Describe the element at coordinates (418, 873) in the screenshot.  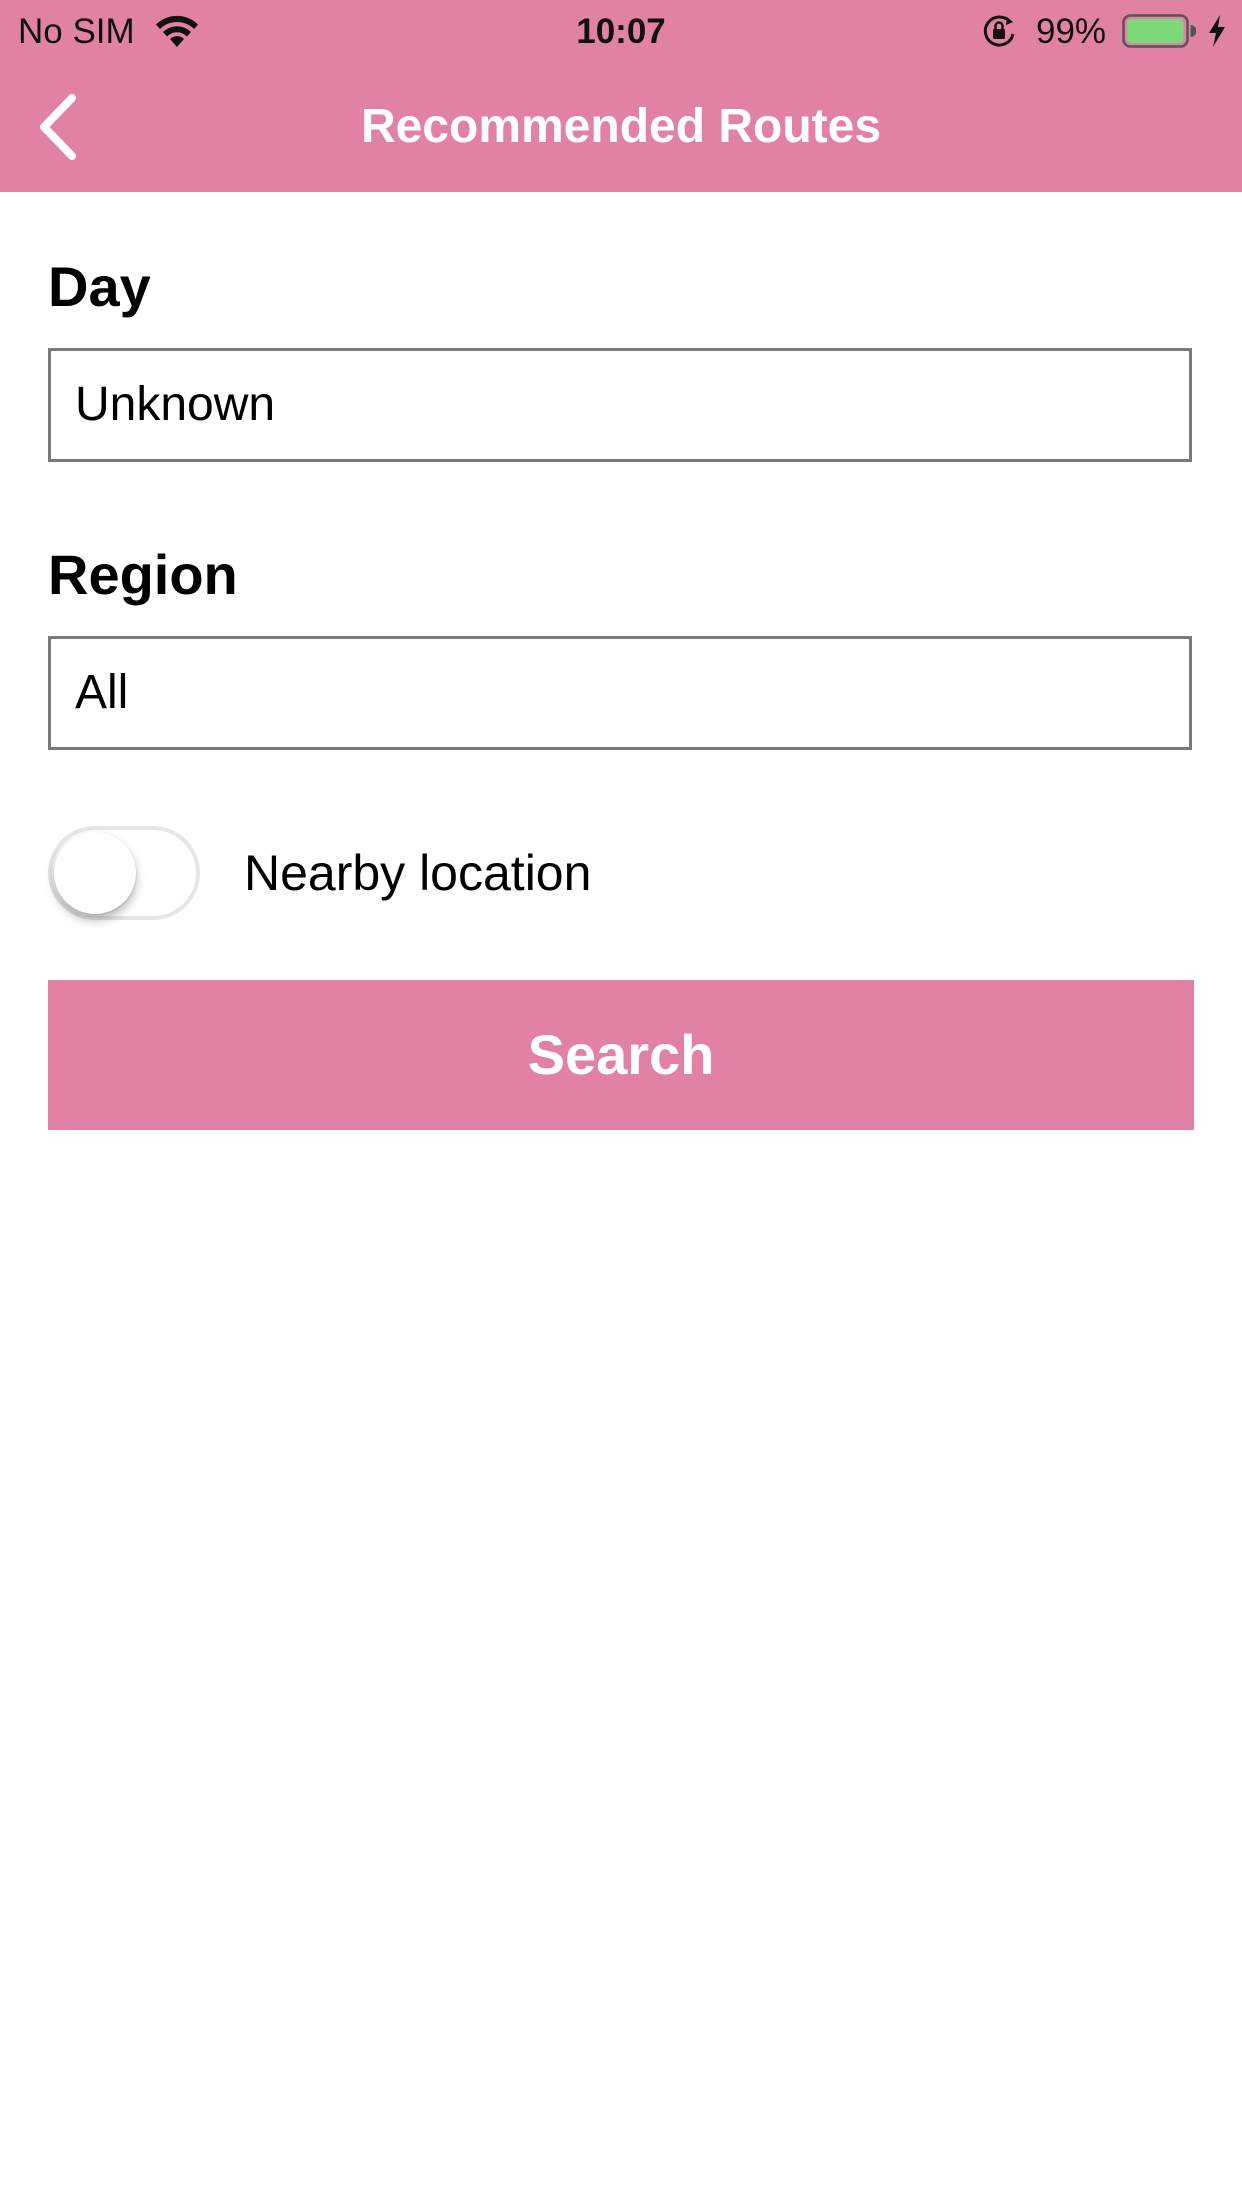
I see `nearby-location-label: Nearby location` at that location.